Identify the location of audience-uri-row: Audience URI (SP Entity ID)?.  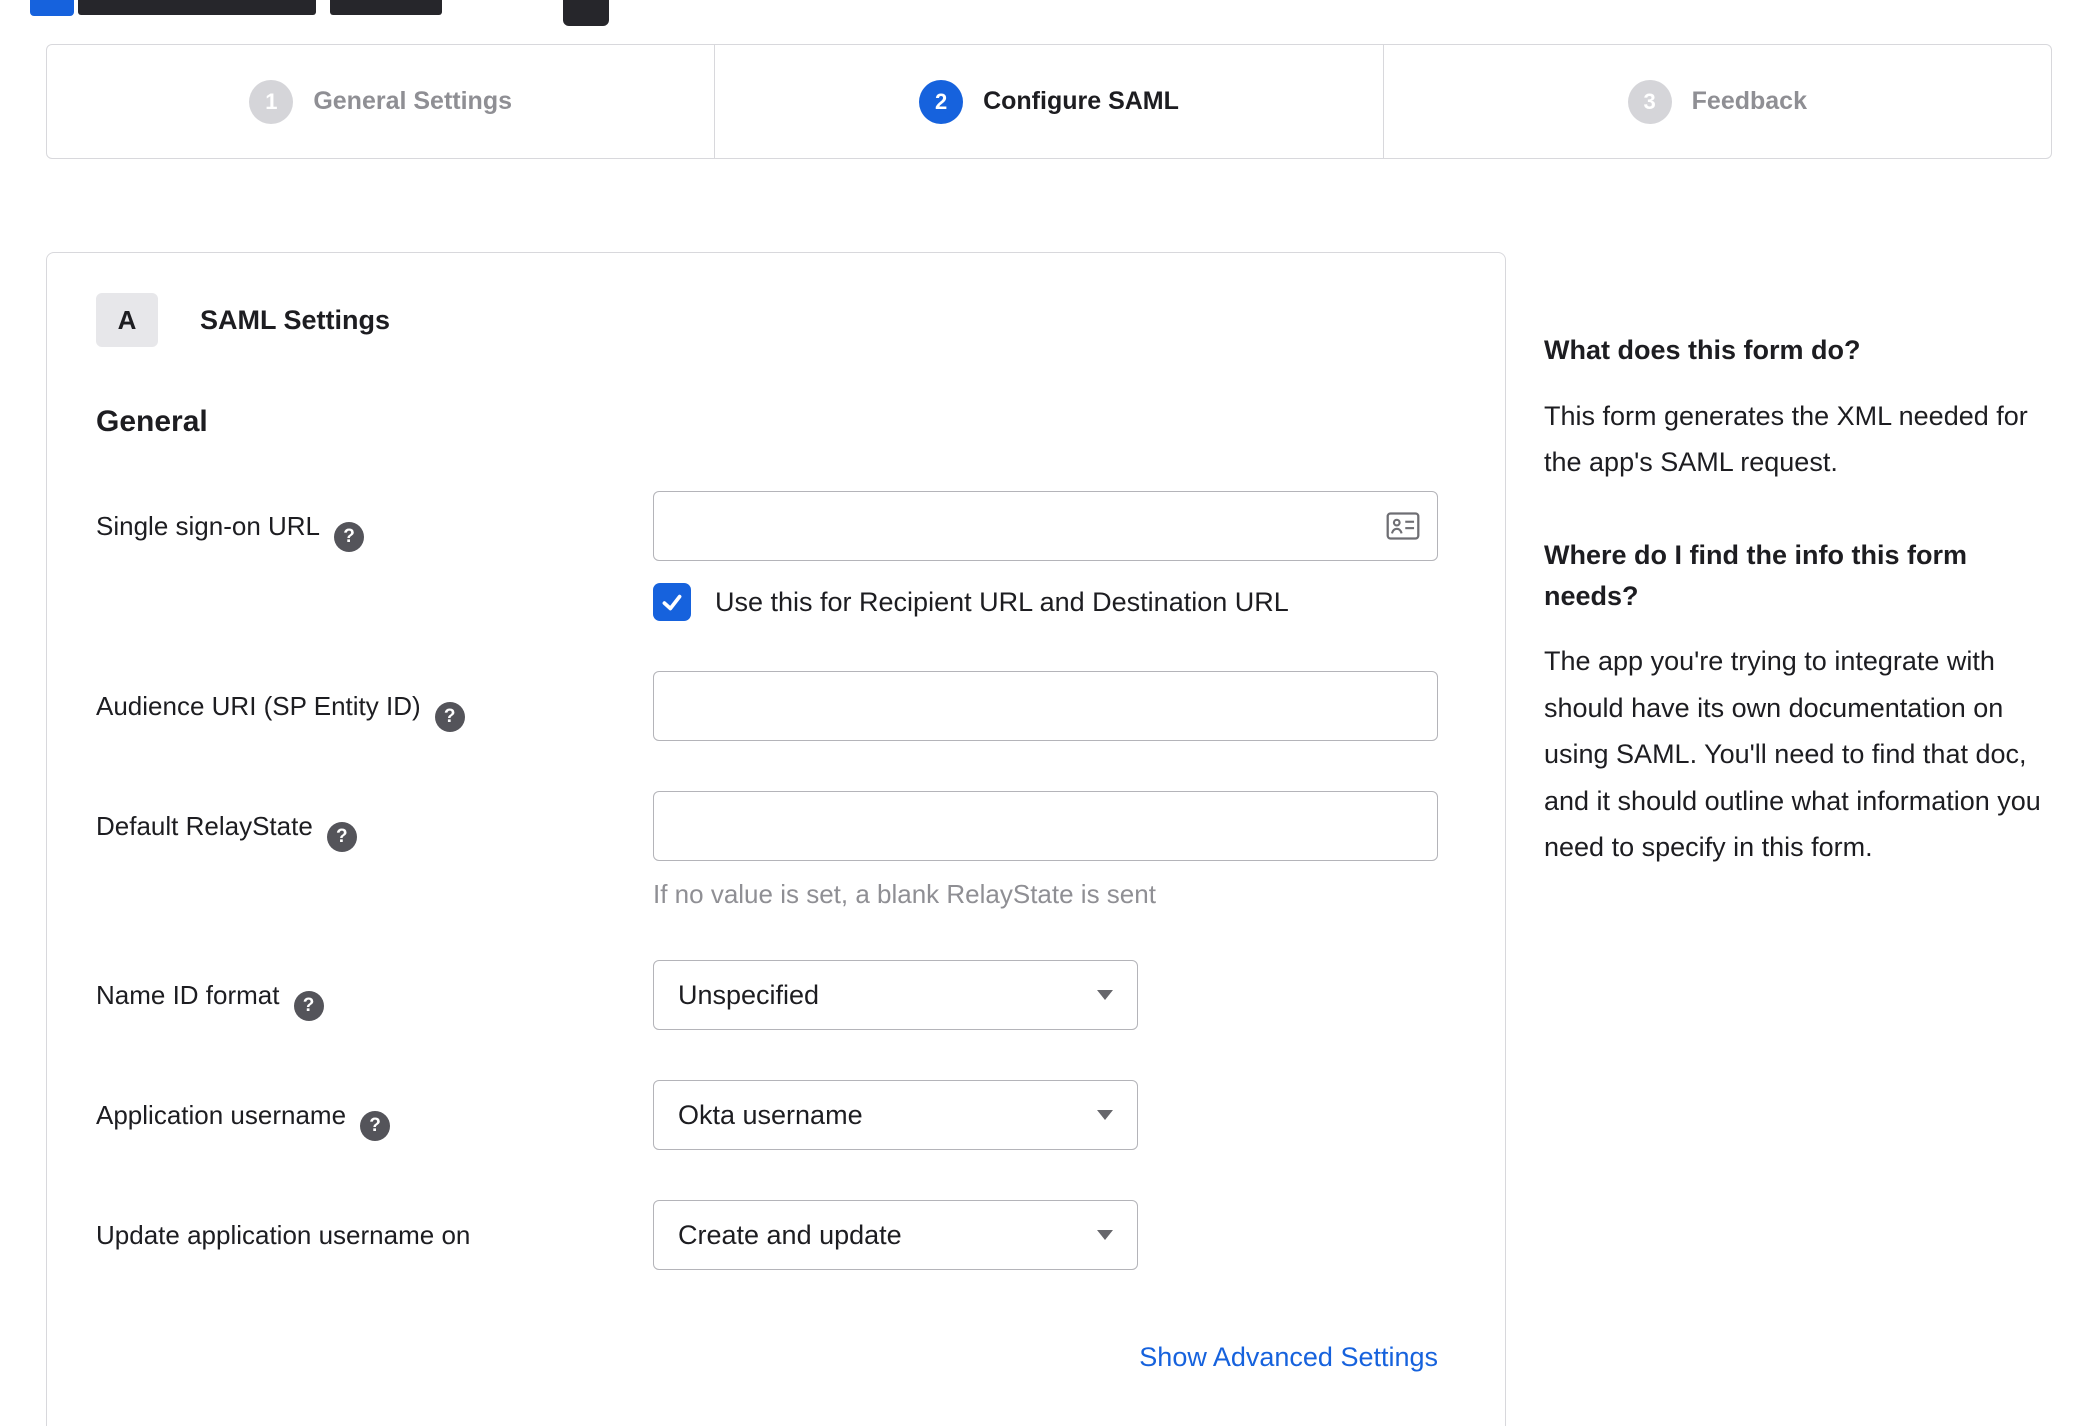
(800, 706).